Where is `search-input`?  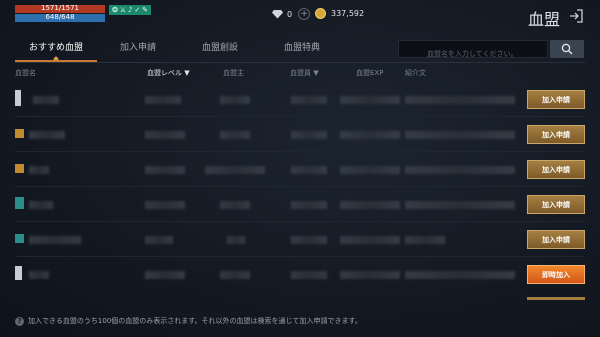 search-input is located at coordinates (473, 54).